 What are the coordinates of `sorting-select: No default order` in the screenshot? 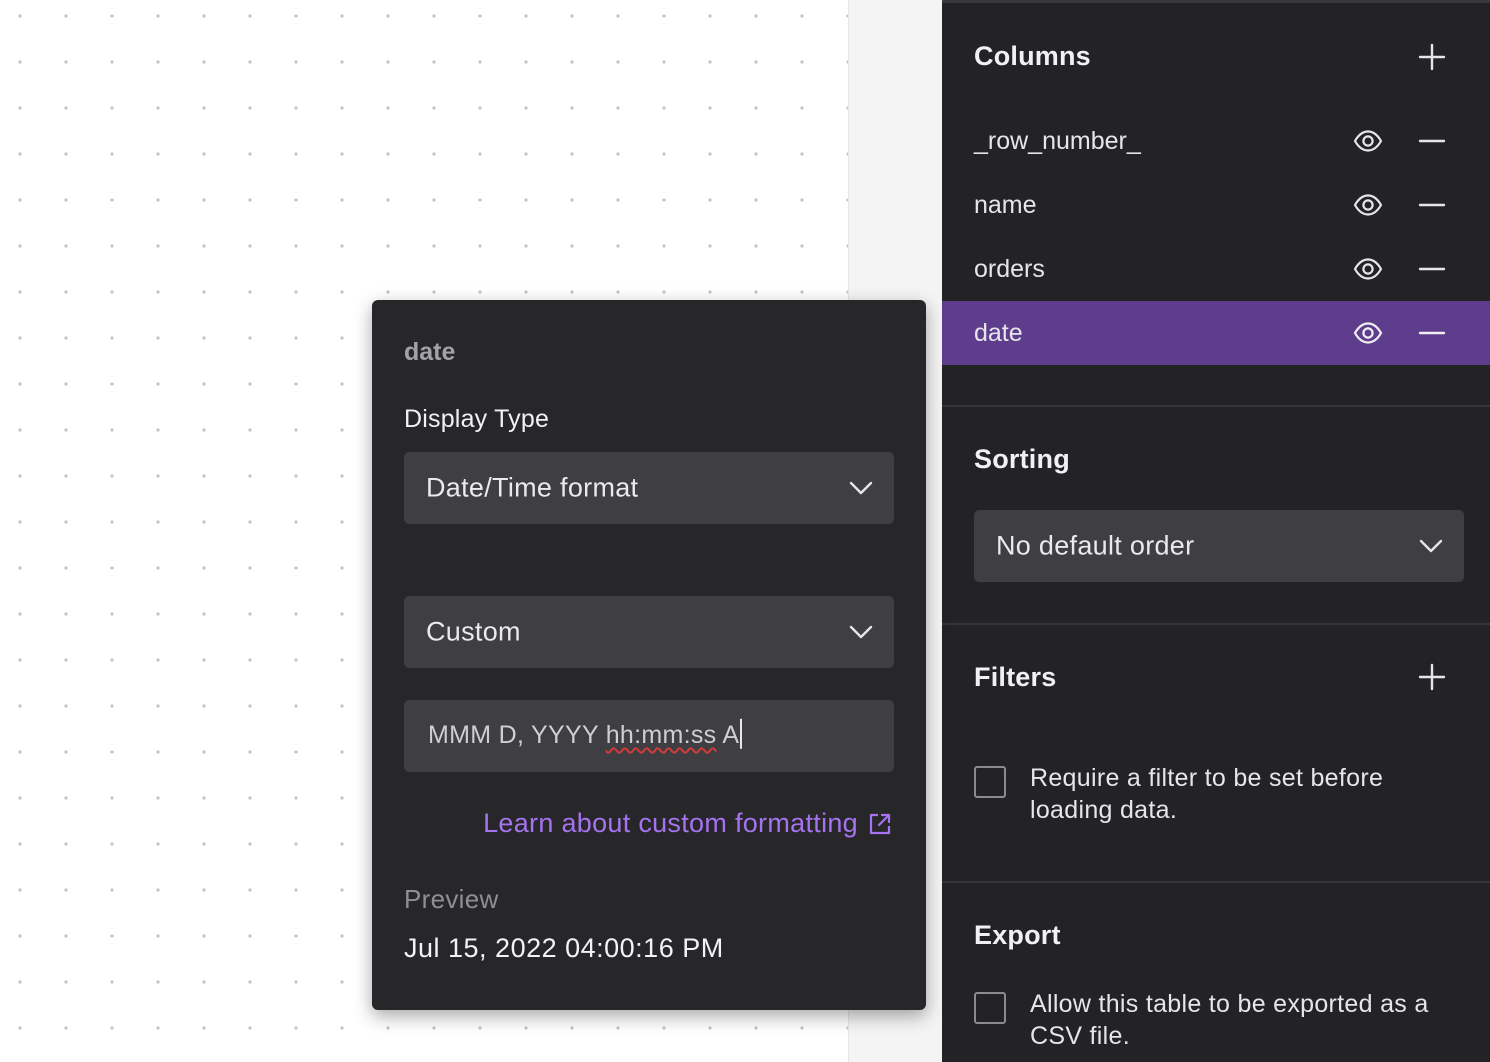 It's located at (1219, 546).